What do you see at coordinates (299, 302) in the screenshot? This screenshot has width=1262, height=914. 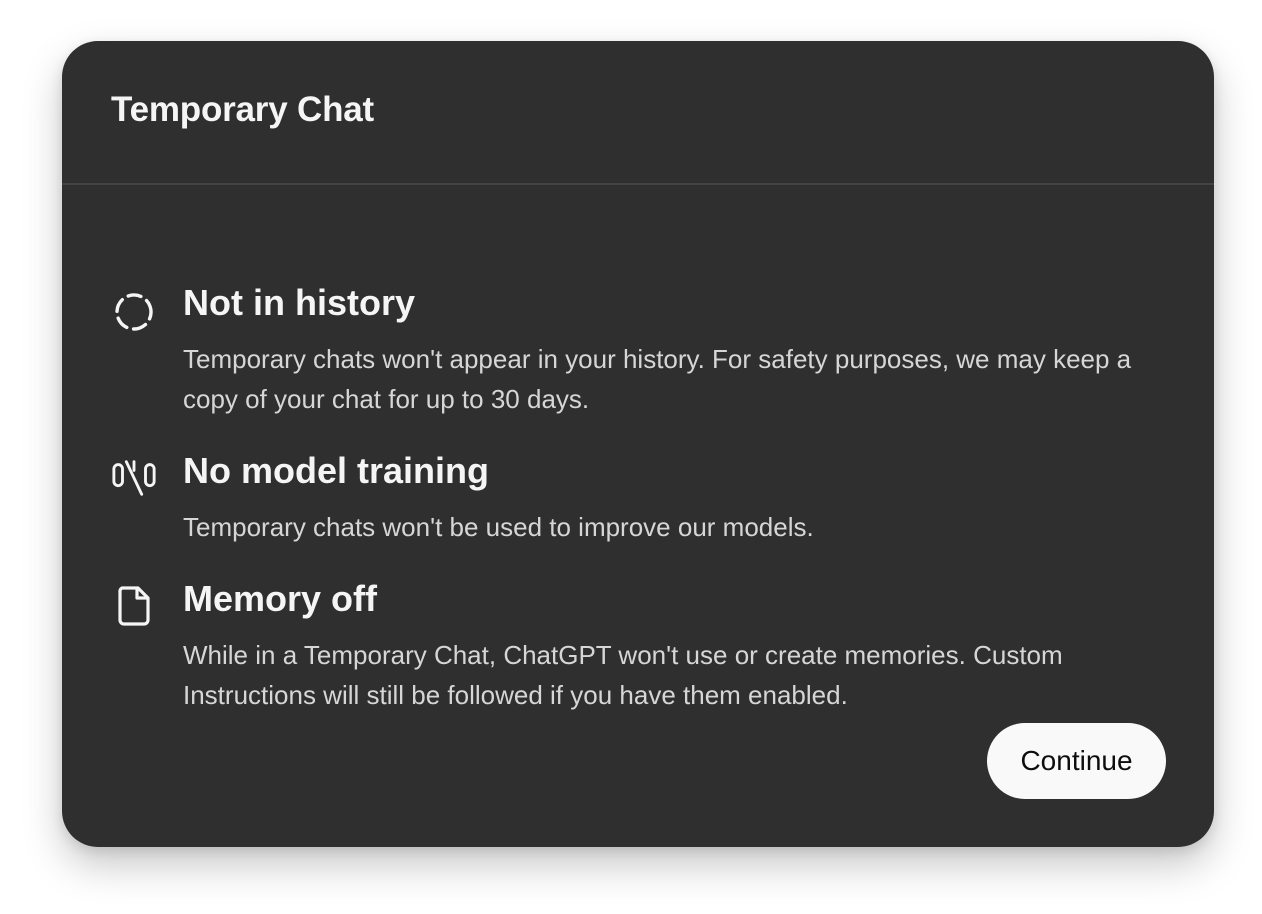 I see `feature-title: Not in history` at bounding box center [299, 302].